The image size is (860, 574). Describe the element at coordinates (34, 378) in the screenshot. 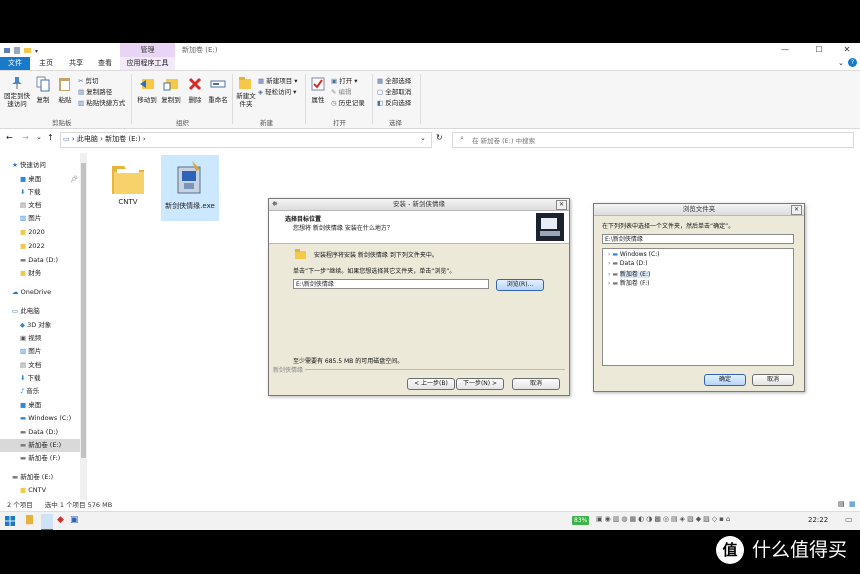

I see `nav-item-label: 下载` at that location.